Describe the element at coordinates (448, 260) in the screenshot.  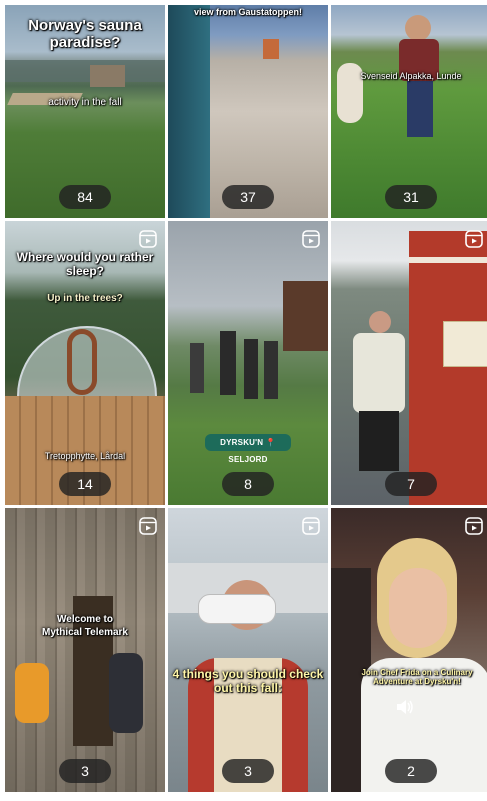
I see `building-trim` at that location.